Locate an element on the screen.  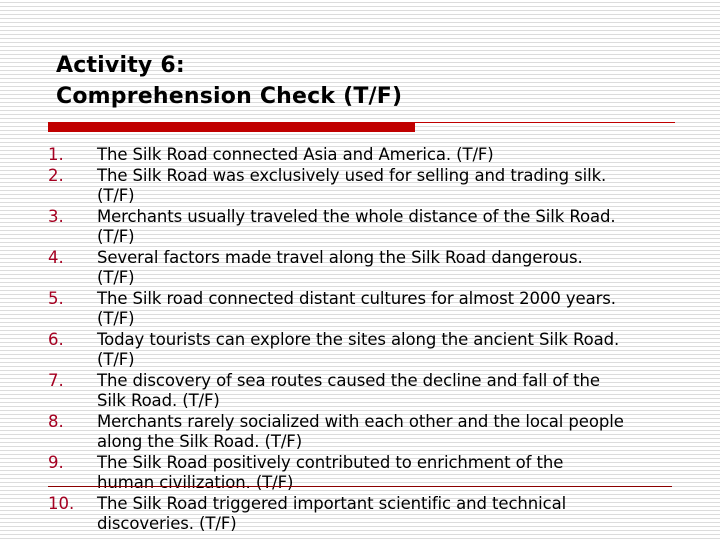
item-number: 6. is located at coordinates (56, 339).